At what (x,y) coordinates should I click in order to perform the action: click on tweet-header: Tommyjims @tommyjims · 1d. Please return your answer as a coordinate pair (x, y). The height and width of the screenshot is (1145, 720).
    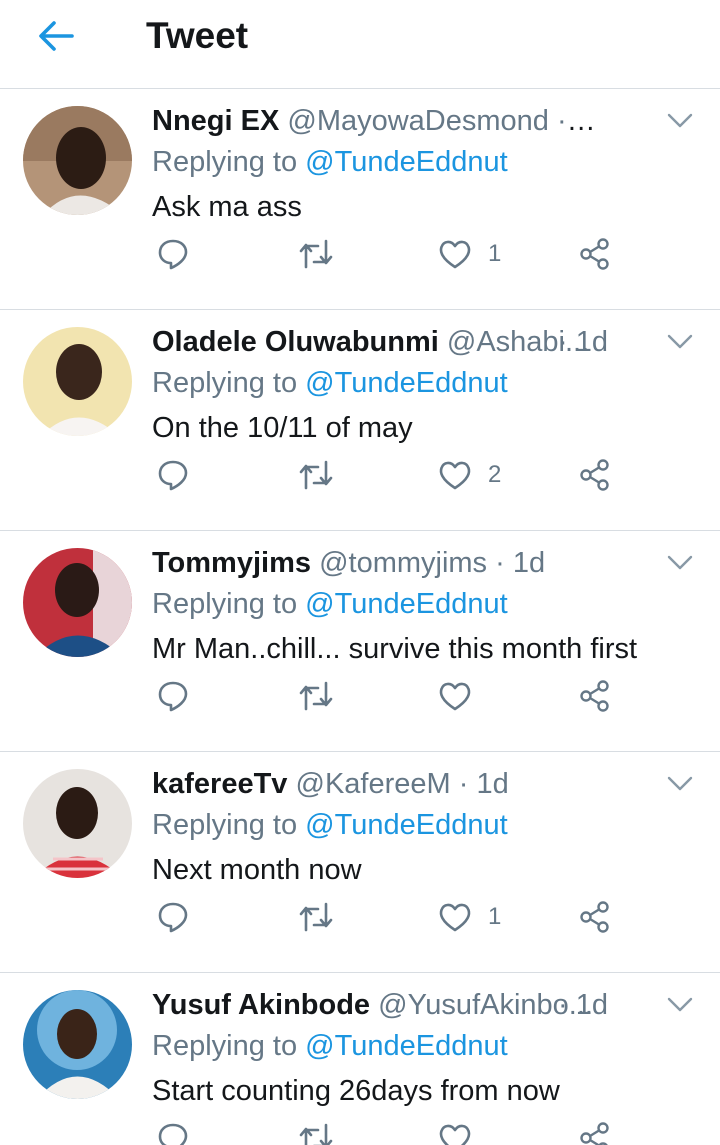
    Looking at the image, I should click on (377, 563).